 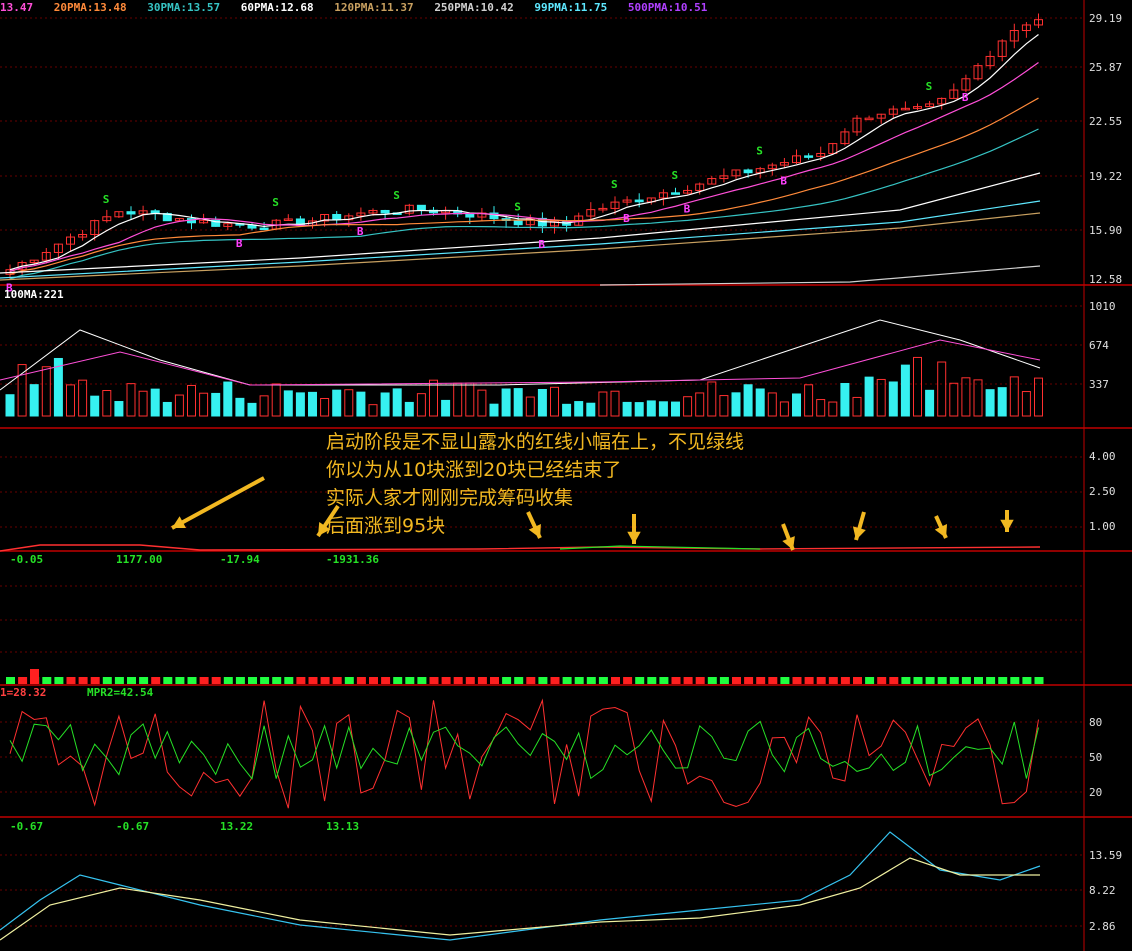 I want to click on indicator-axis-label: 2.50, so click(x=1102, y=491).